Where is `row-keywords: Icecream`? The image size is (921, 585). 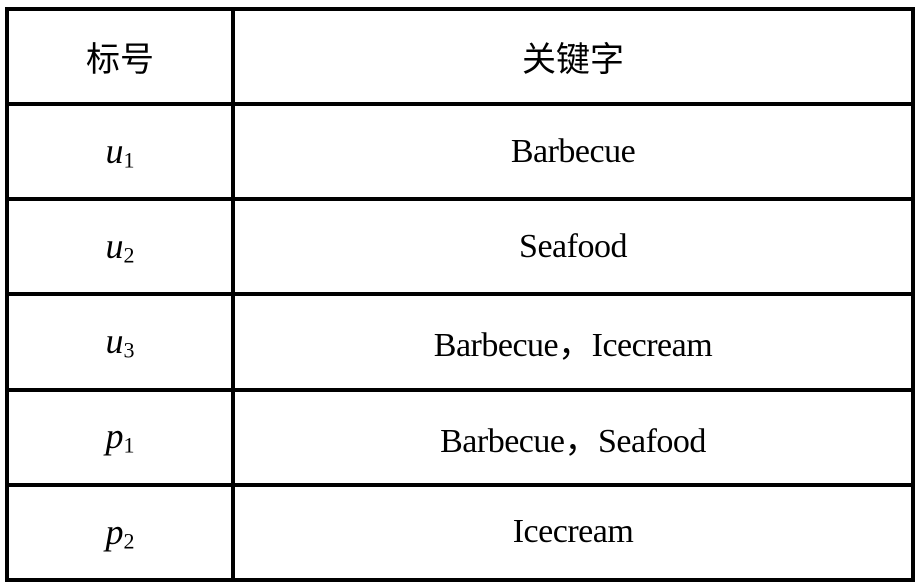 row-keywords: Icecream is located at coordinates (573, 532).